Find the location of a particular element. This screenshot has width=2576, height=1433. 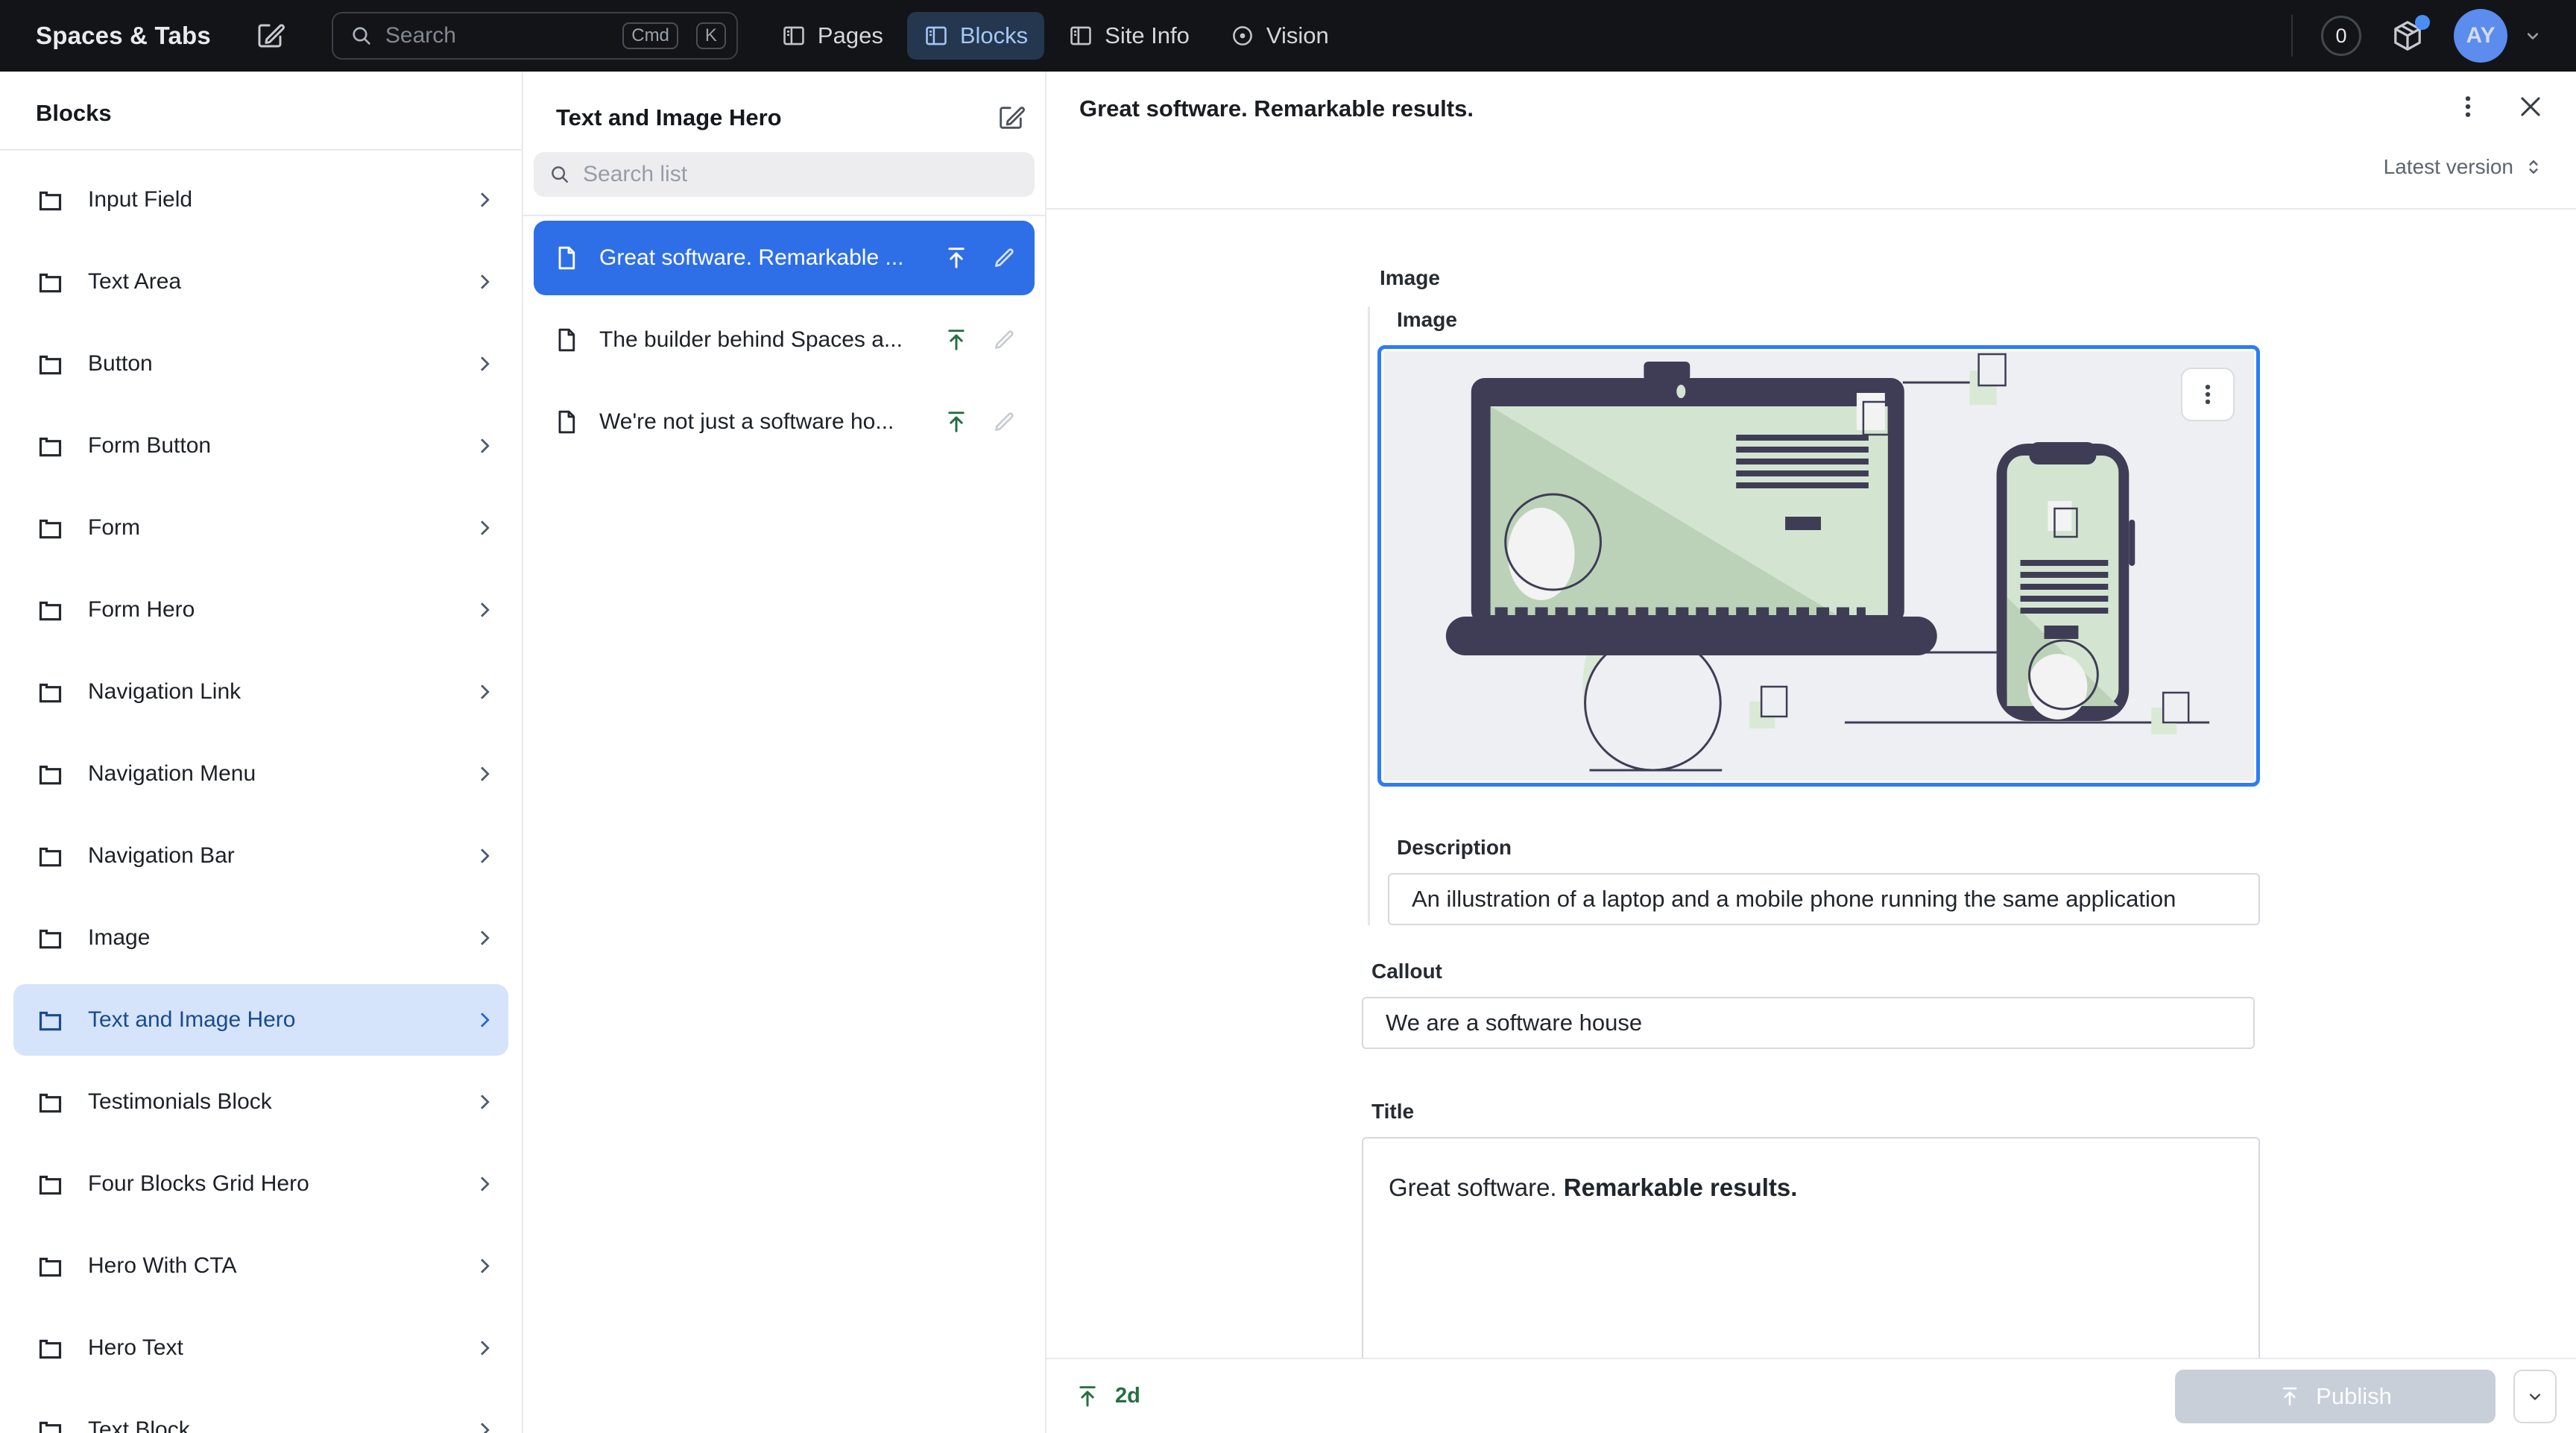

global-search: Cmd K is located at coordinates (534, 36).